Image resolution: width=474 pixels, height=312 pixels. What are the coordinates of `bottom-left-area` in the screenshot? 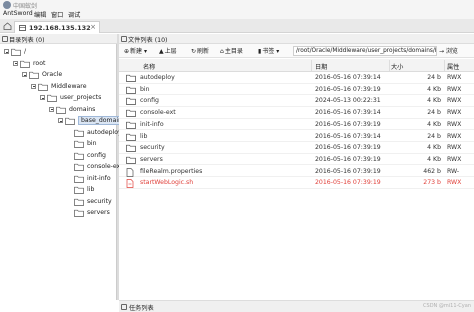 It's located at (59, 306).